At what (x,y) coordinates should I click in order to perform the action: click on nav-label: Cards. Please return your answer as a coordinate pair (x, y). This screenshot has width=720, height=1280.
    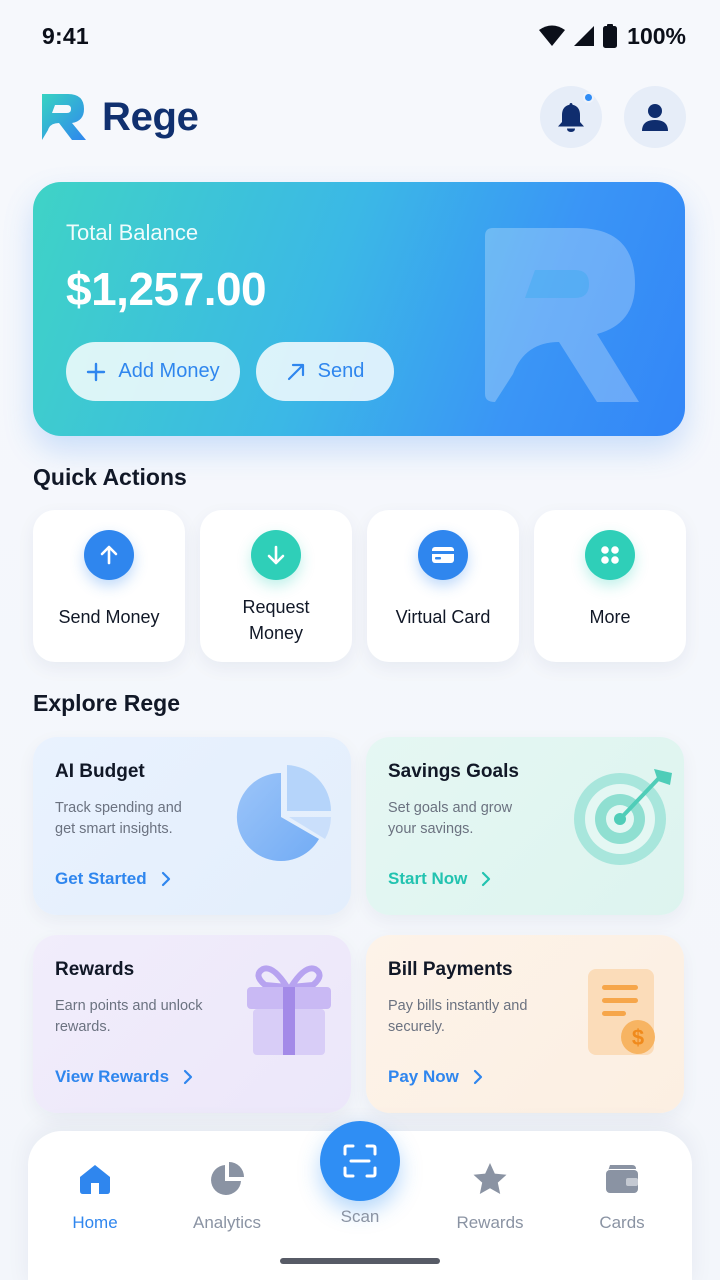
    Looking at the image, I should click on (622, 1222).